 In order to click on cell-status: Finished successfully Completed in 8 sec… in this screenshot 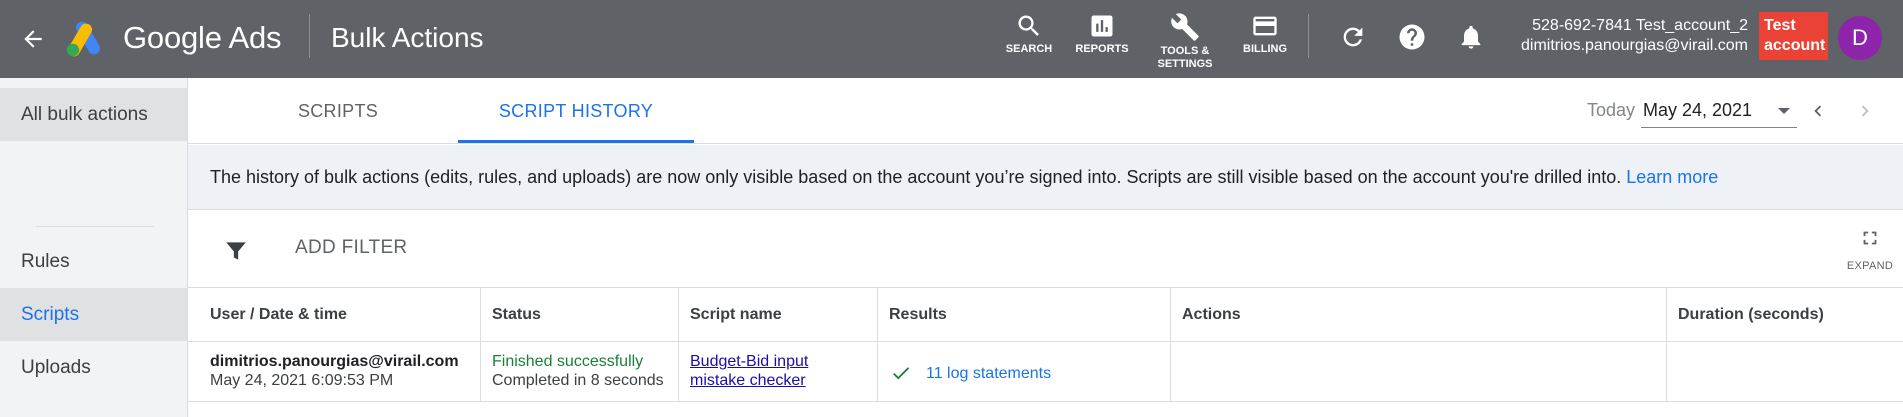, I will do `click(580, 371)`.